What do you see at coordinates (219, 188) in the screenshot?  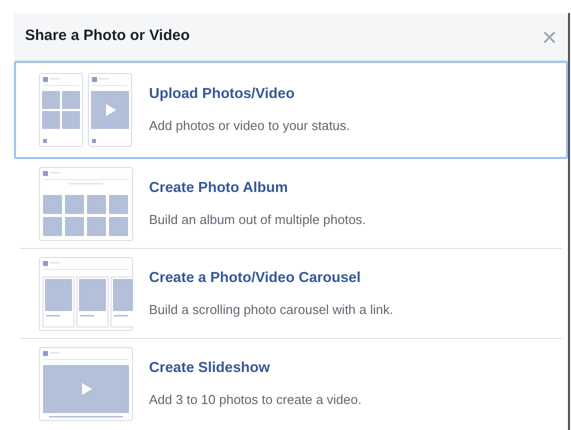 I see `option-title: Create Photo Album` at bounding box center [219, 188].